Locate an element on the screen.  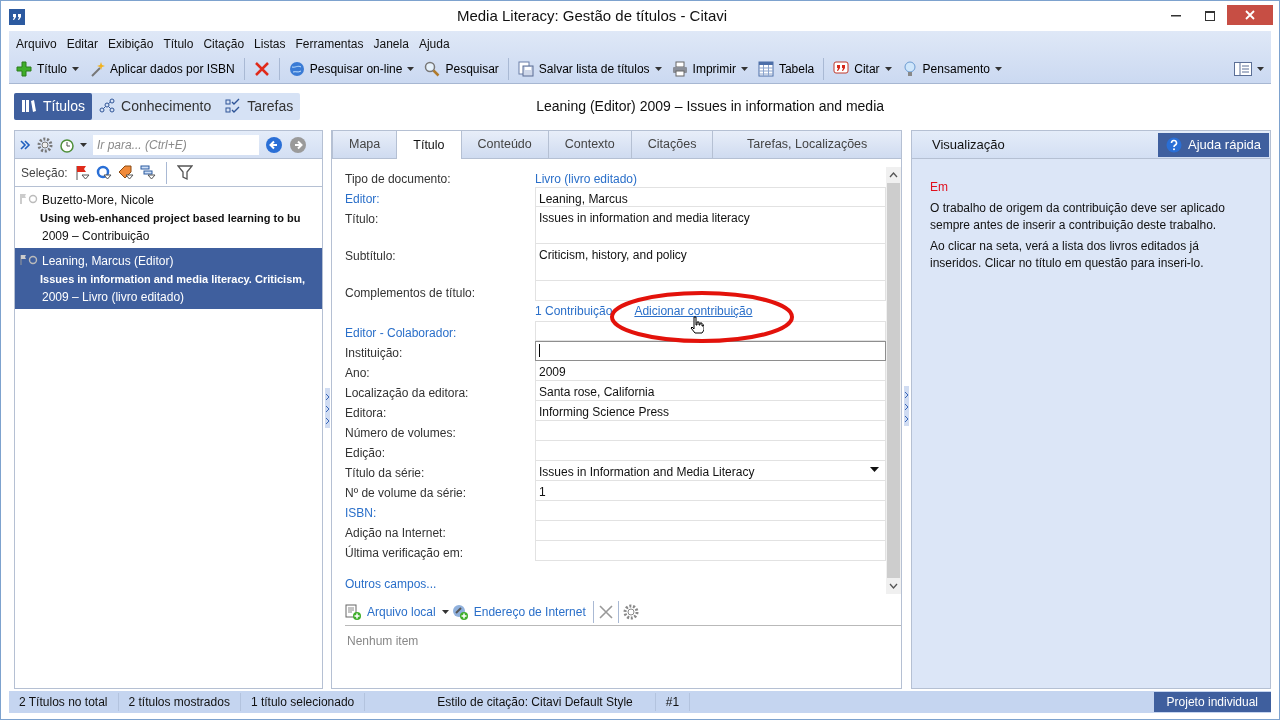
menu-item: Citação is located at coordinates (224, 44).